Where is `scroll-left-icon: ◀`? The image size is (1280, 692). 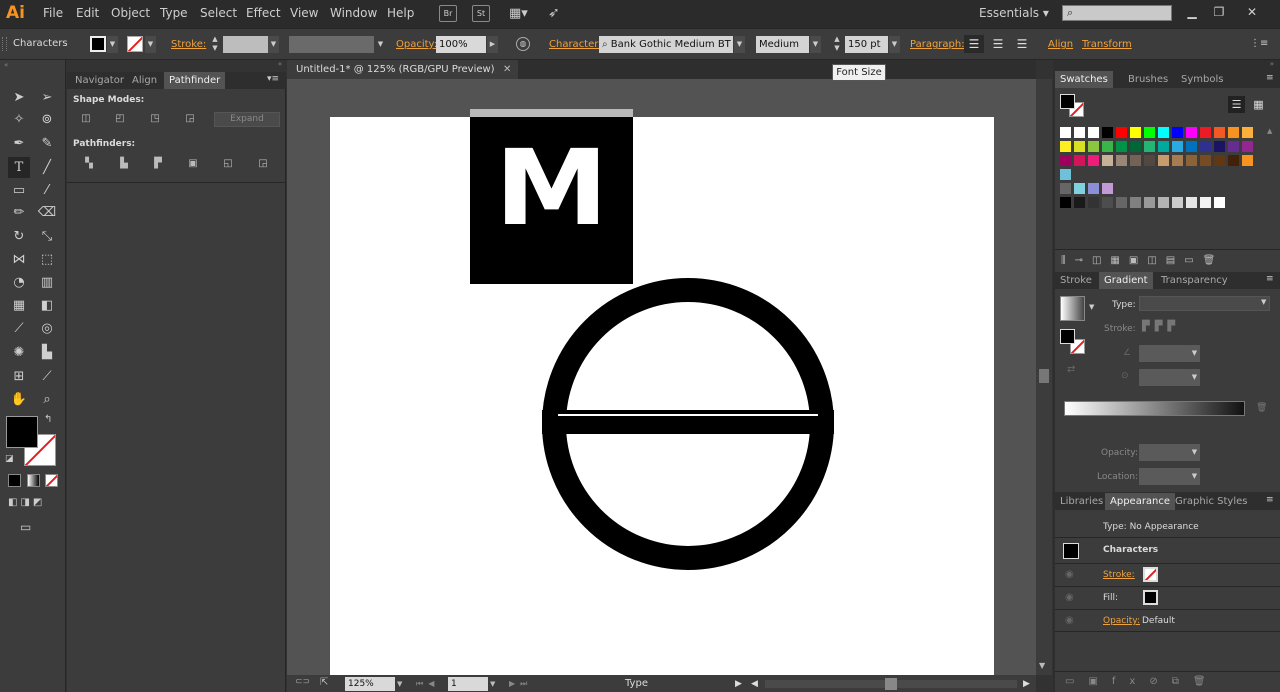
scroll-left-icon: ◀ is located at coordinates (754, 684).